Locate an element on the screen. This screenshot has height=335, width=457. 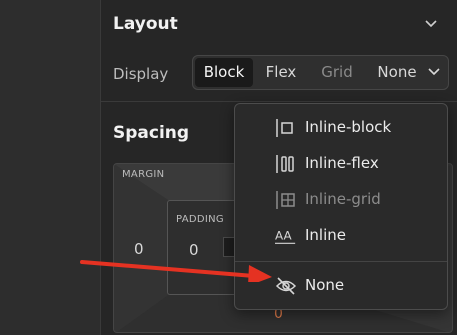
menu-item-inline-grid: Inline-grid is located at coordinates (341, 200).